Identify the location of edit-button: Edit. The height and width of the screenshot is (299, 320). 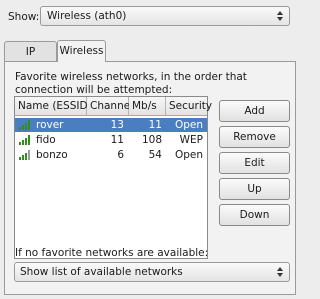
(254, 163).